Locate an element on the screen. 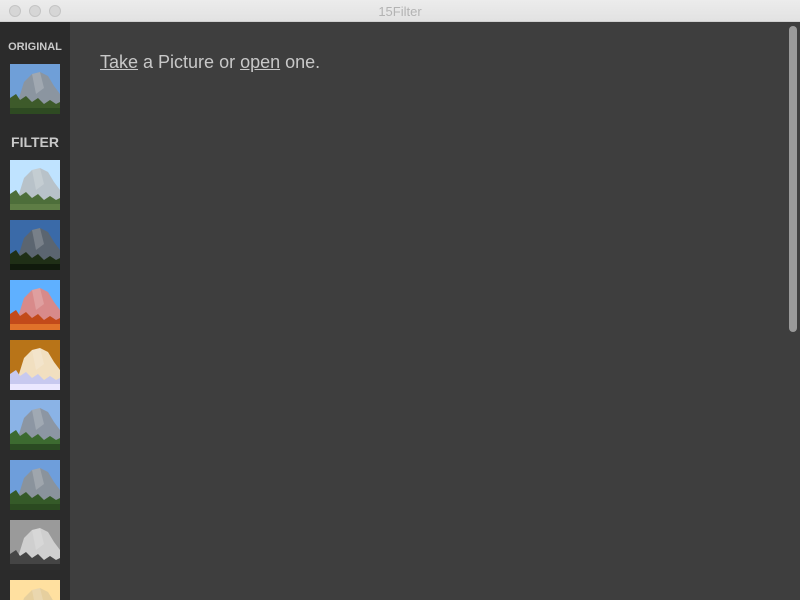 The height and width of the screenshot is (600, 800). window-title: 15Filter is located at coordinates (400, 11).